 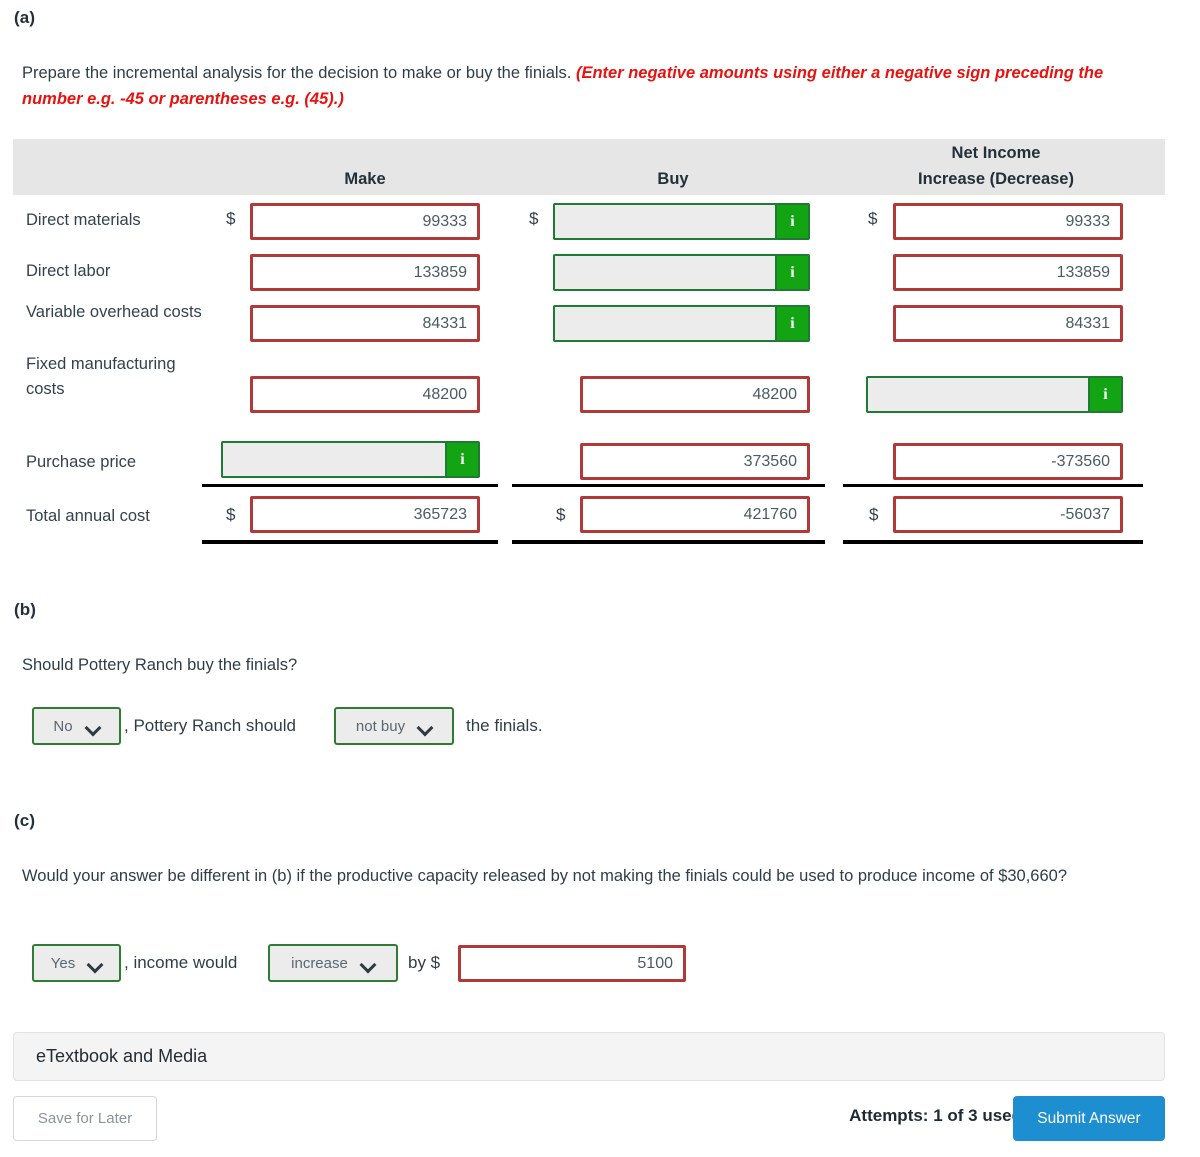 I want to click on input-income-amount: 5100, so click(x=572, y=963).